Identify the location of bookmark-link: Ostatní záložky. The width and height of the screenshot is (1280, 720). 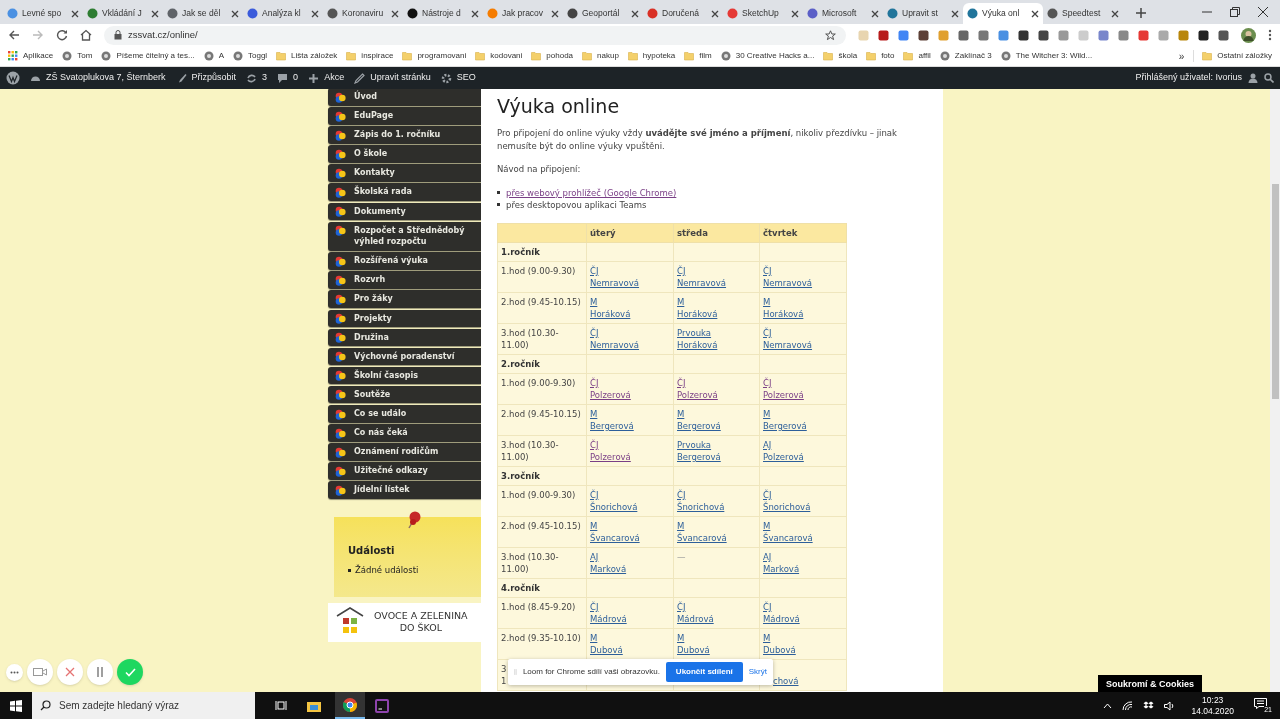
(1244, 56).